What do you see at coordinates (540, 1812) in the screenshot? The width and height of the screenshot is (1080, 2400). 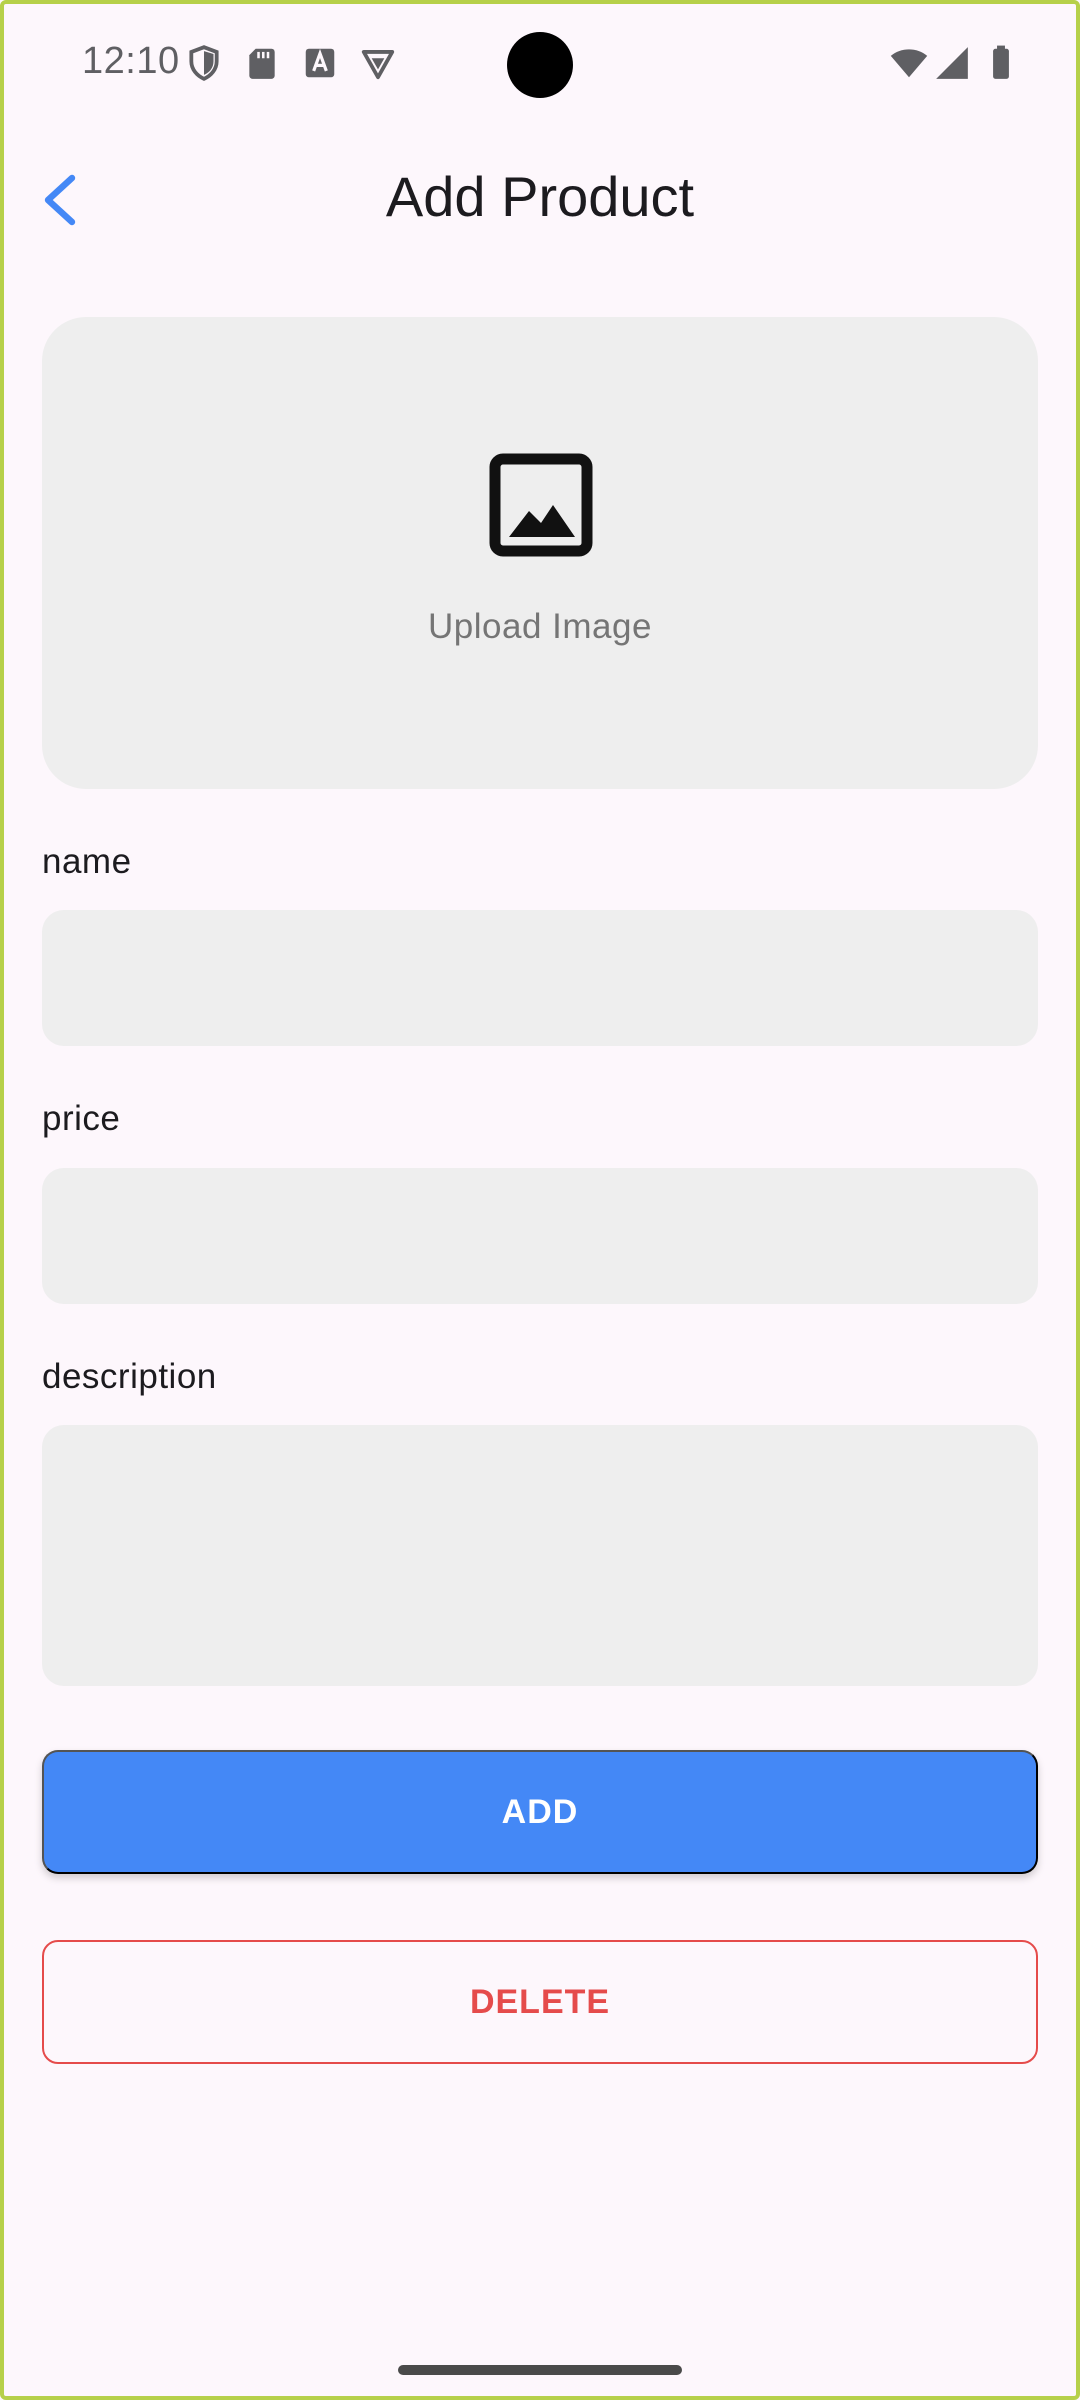 I see `add-button: ADD` at bounding box center [540, 1812].